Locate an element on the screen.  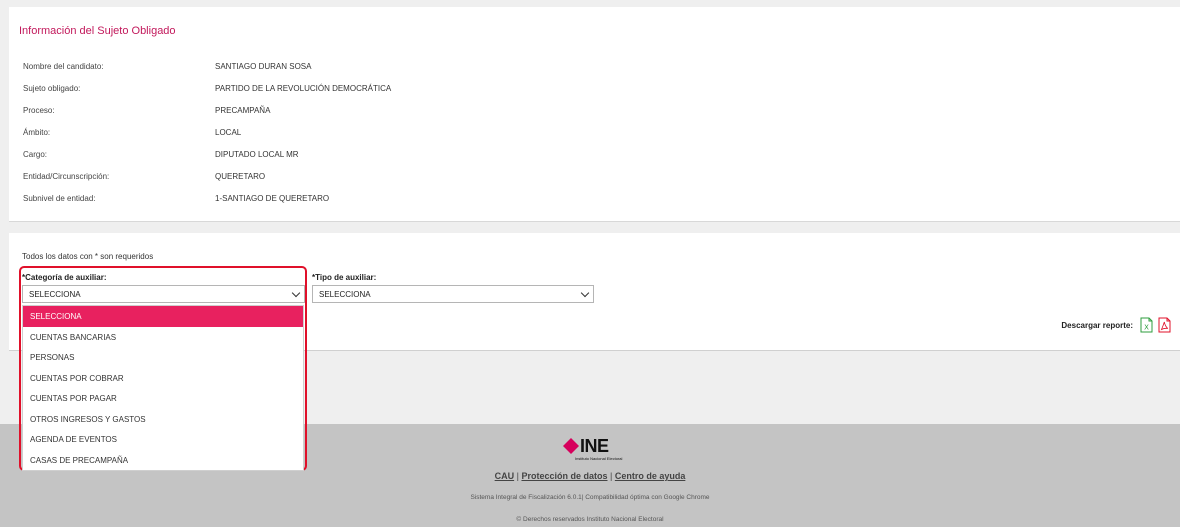
info-value: PARTIDO DE LA REVOLUCIÓN DEMOCRÁTICA is located at coordinates (303, 88).